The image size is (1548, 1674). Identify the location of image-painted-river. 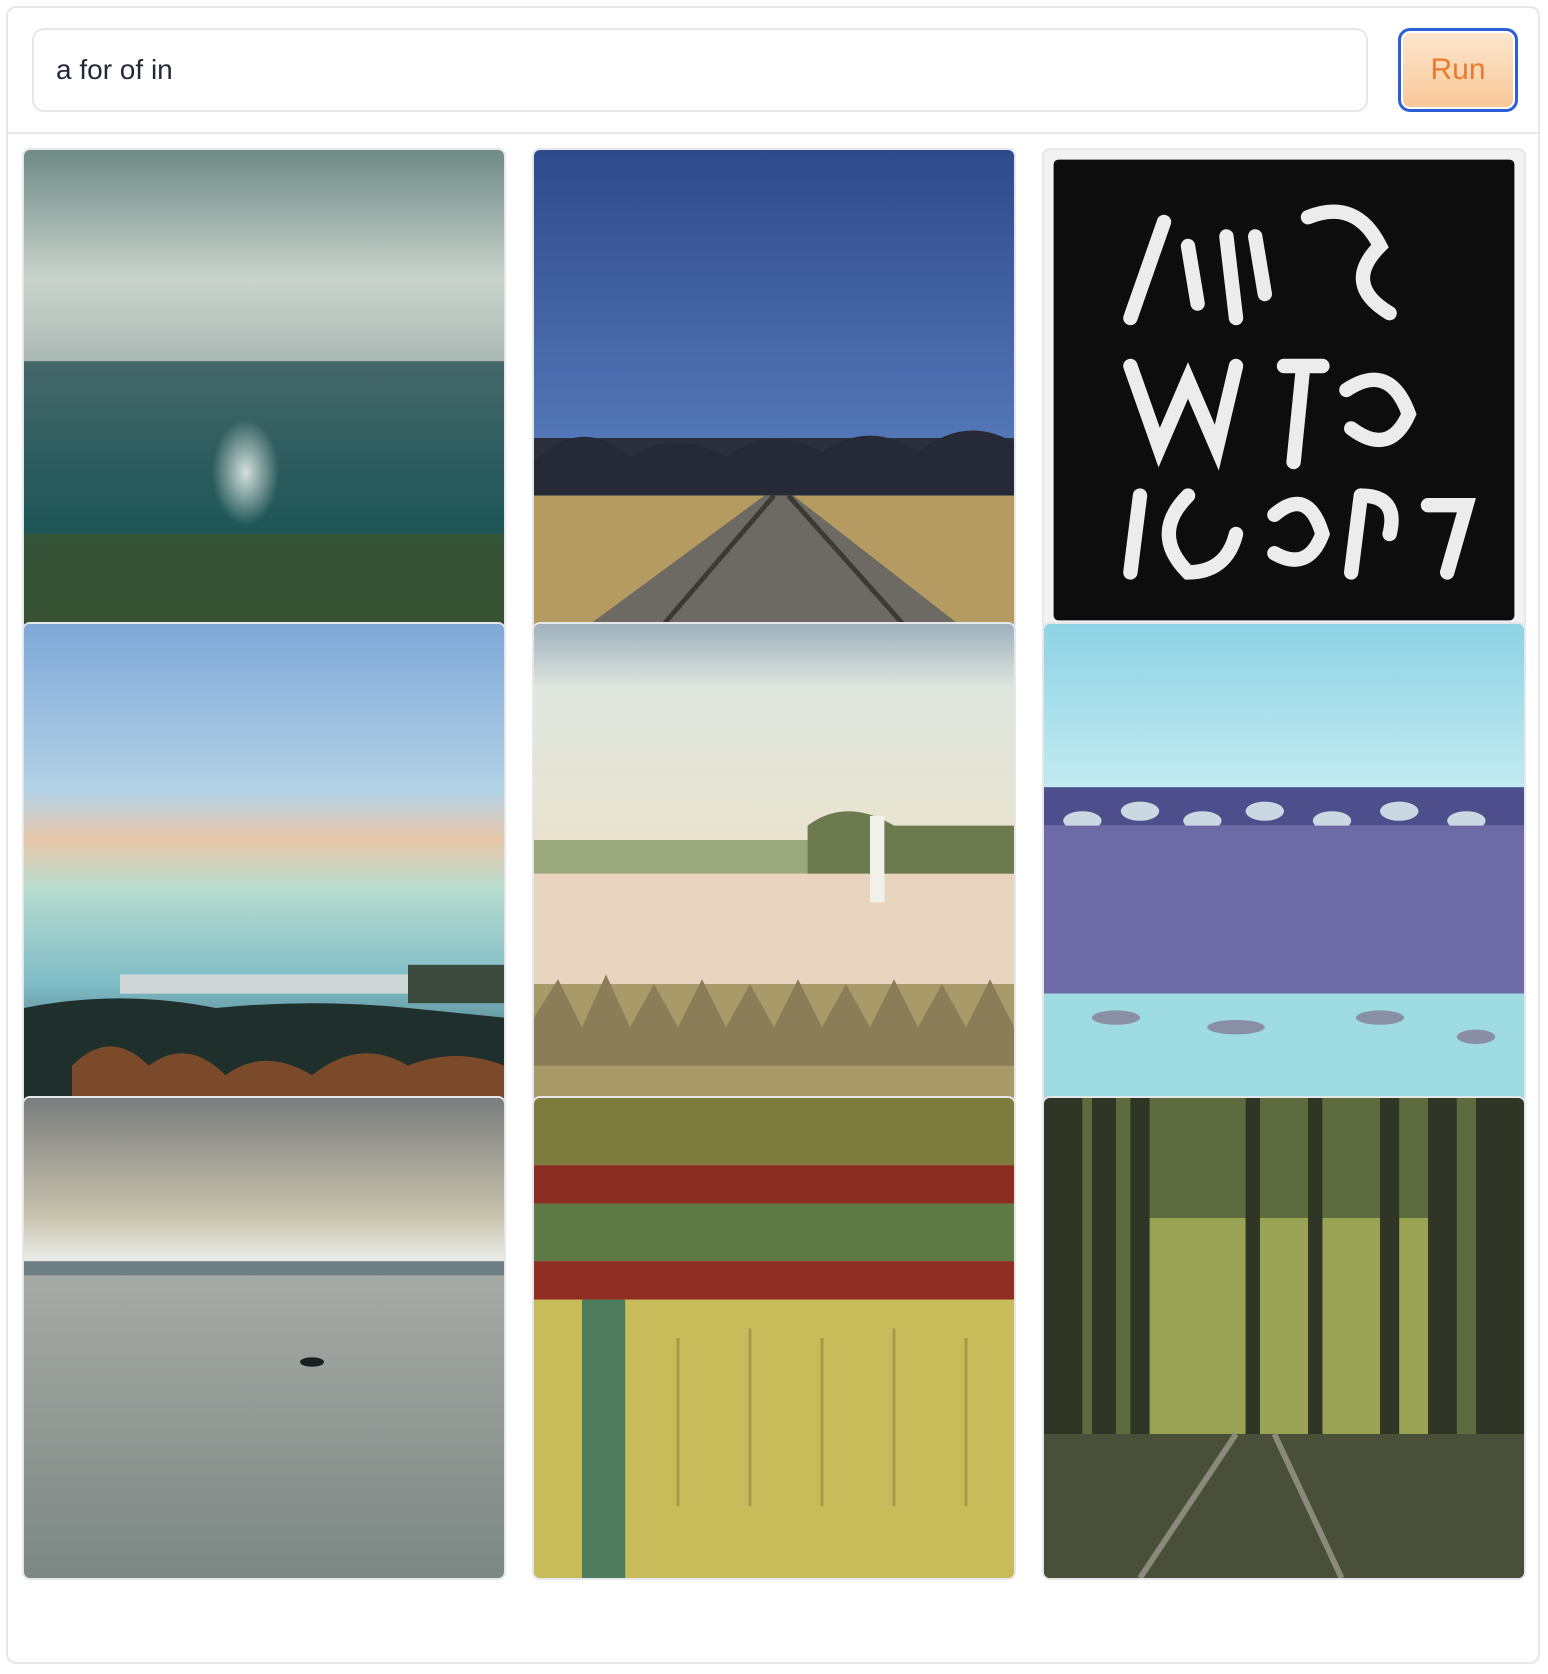
(774, 864).